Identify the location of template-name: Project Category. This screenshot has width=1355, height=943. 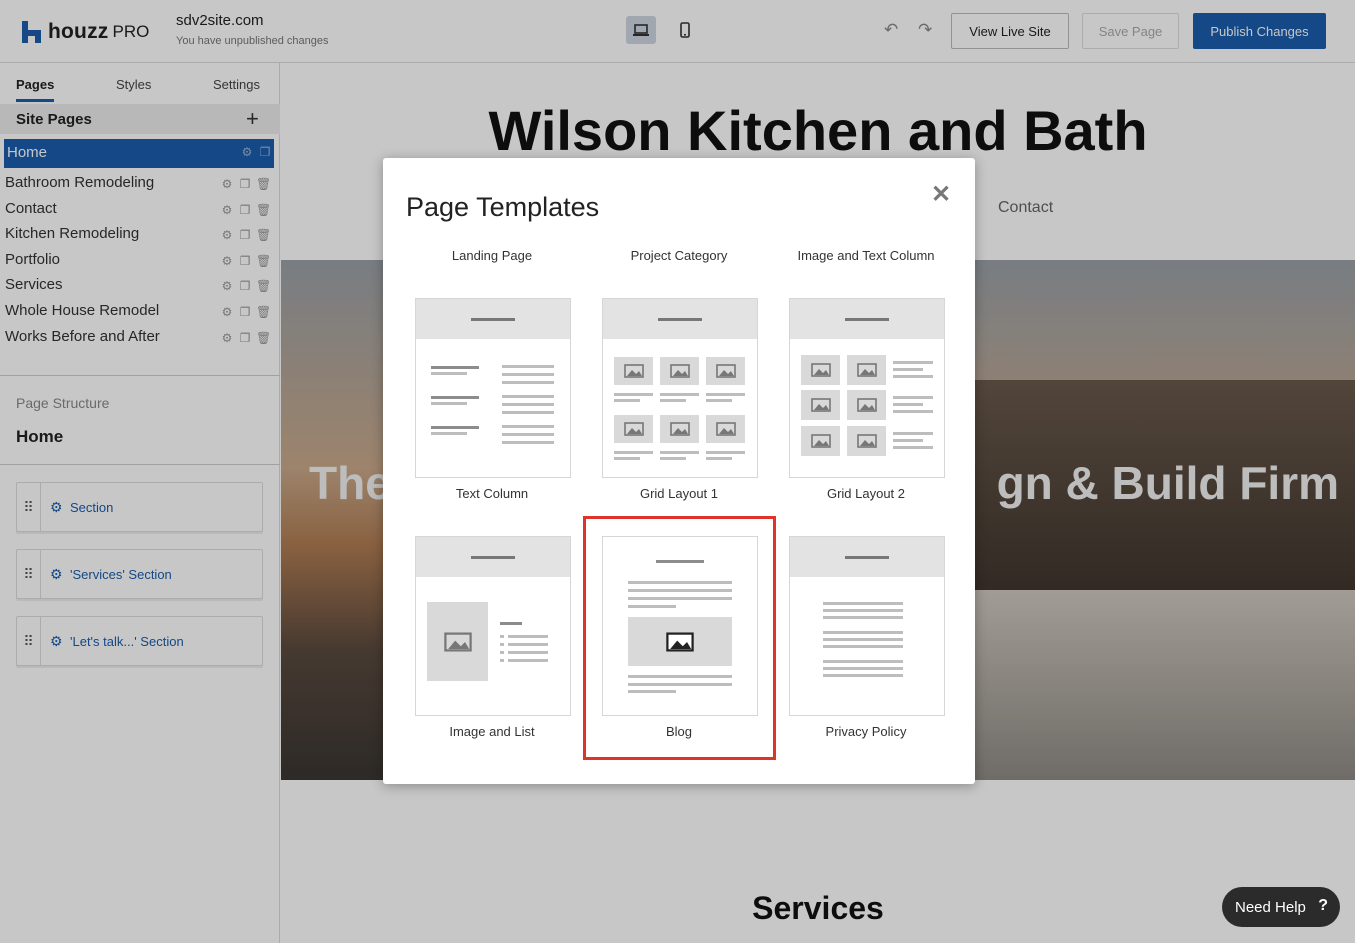
(679, 255).